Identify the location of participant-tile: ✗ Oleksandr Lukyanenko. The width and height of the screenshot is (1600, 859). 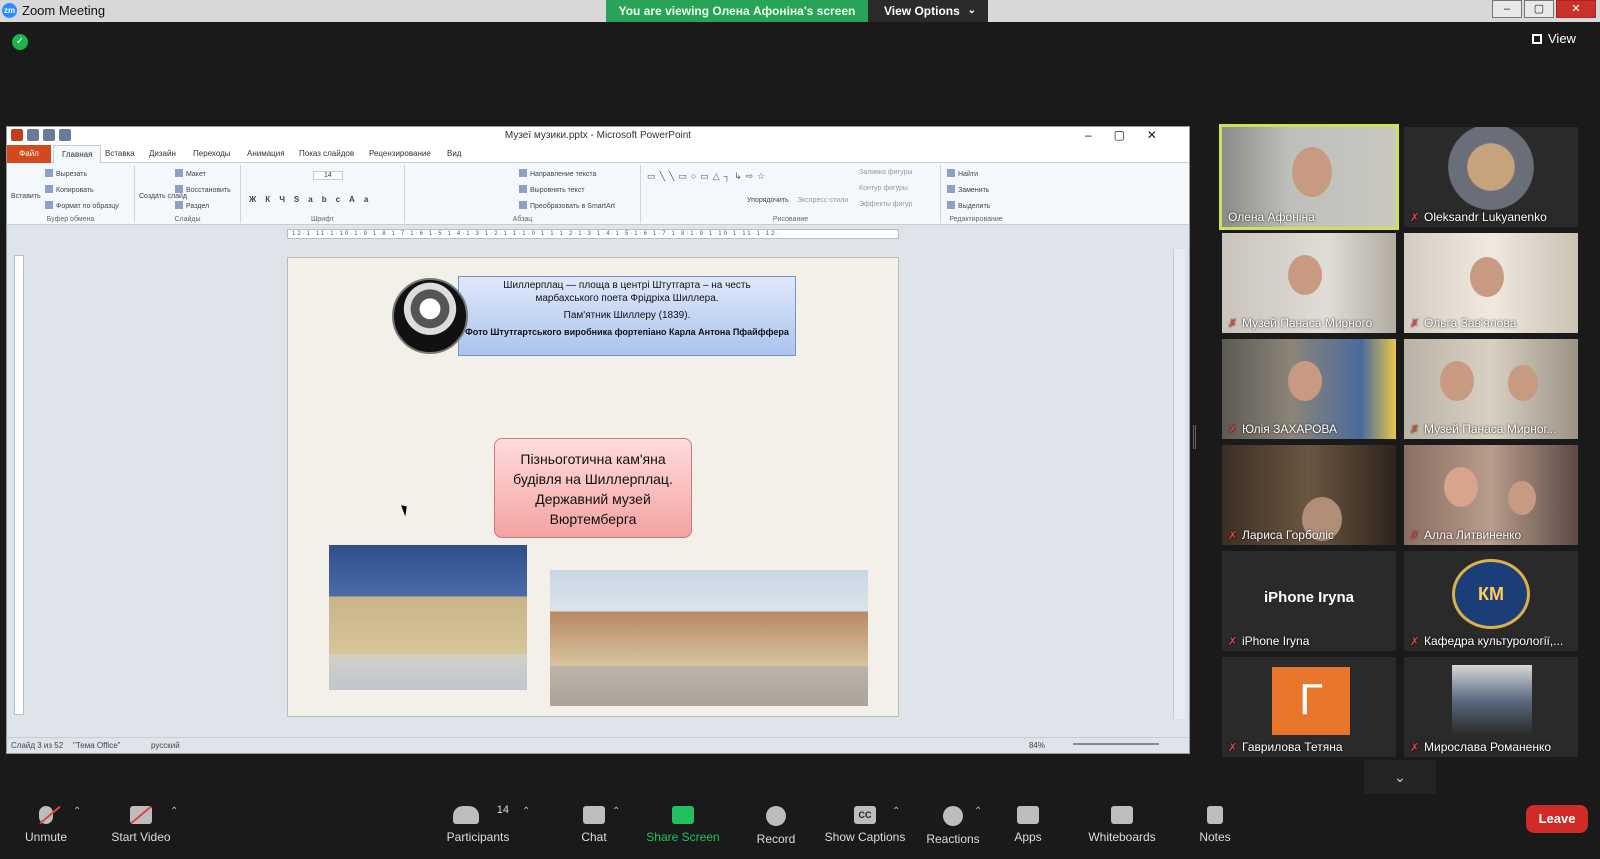
(1491, 177).